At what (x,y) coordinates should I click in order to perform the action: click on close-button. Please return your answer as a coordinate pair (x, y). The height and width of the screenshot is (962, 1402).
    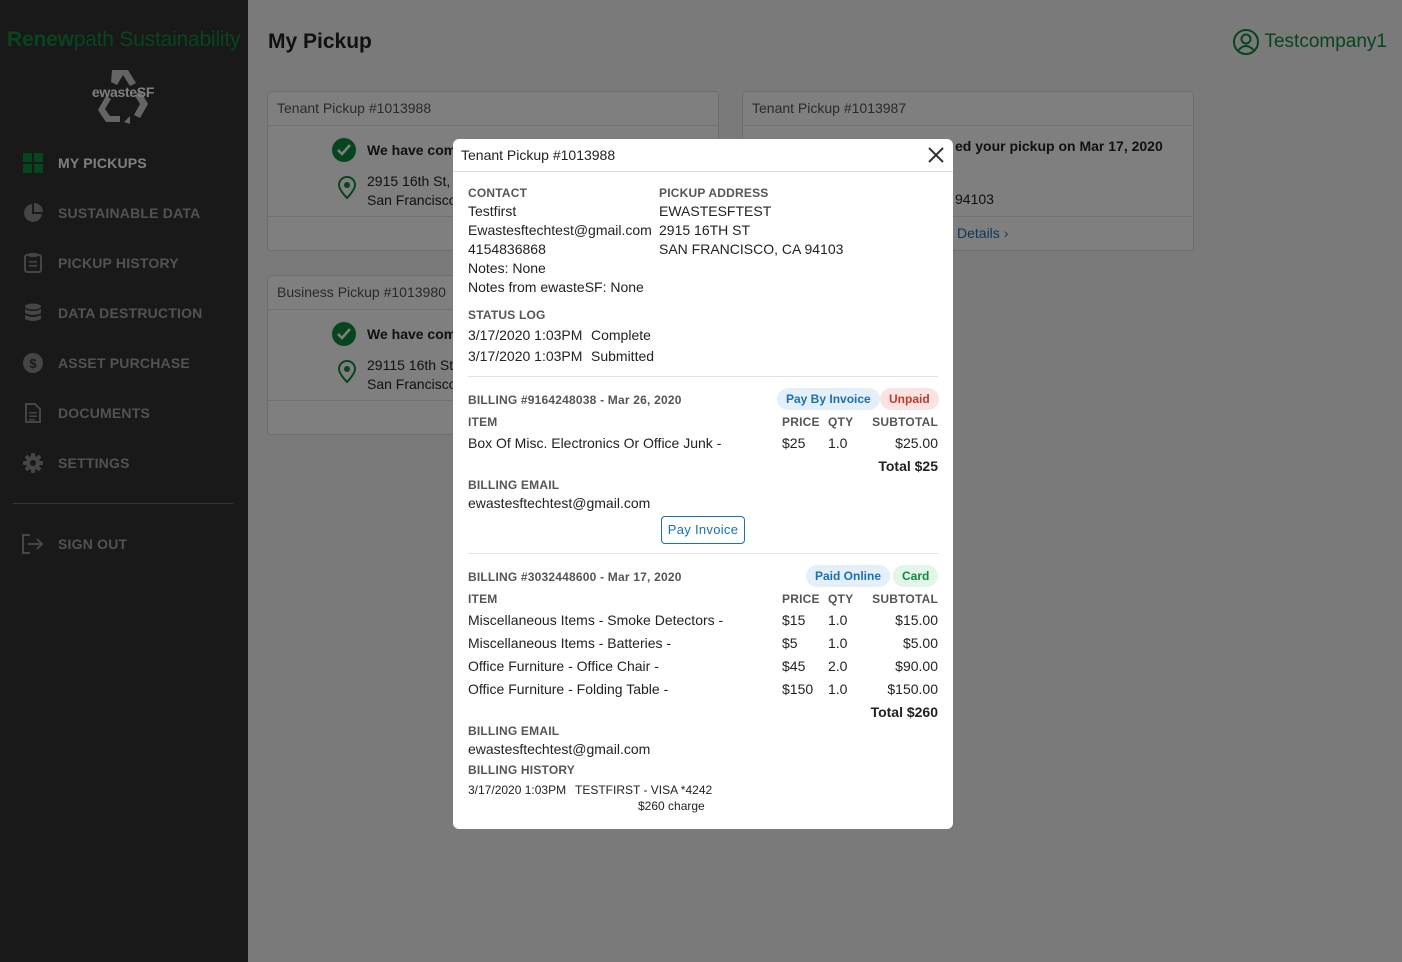
    Looking at the image, I should click on (936, 155).